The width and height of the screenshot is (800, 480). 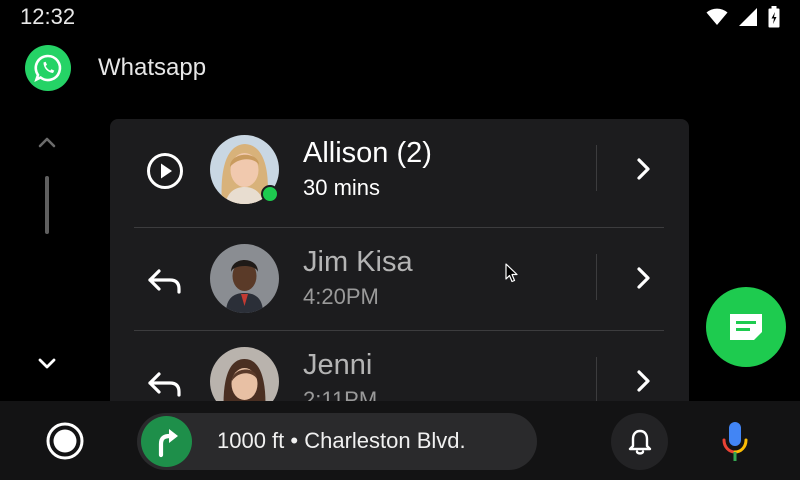 I want to click on turn-right-icon, so click(x=166, y=441).